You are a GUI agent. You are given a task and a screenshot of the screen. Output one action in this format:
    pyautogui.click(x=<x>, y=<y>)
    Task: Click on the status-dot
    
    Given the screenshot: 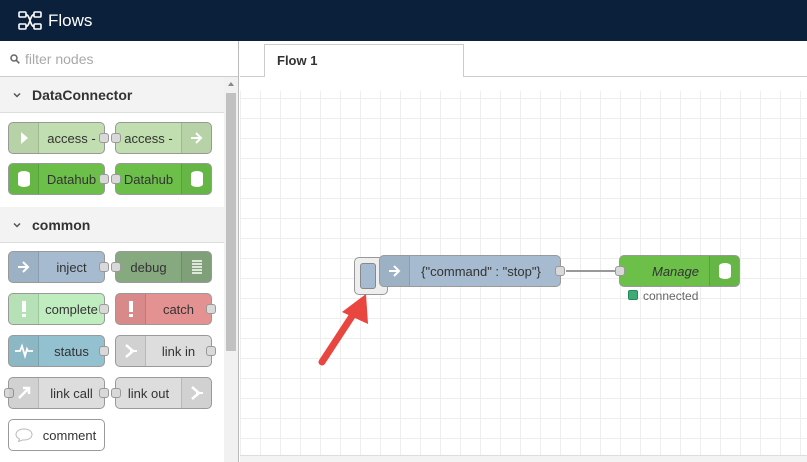 What is the action you would take?
    pyautogui.click(x=633, y=295)
    